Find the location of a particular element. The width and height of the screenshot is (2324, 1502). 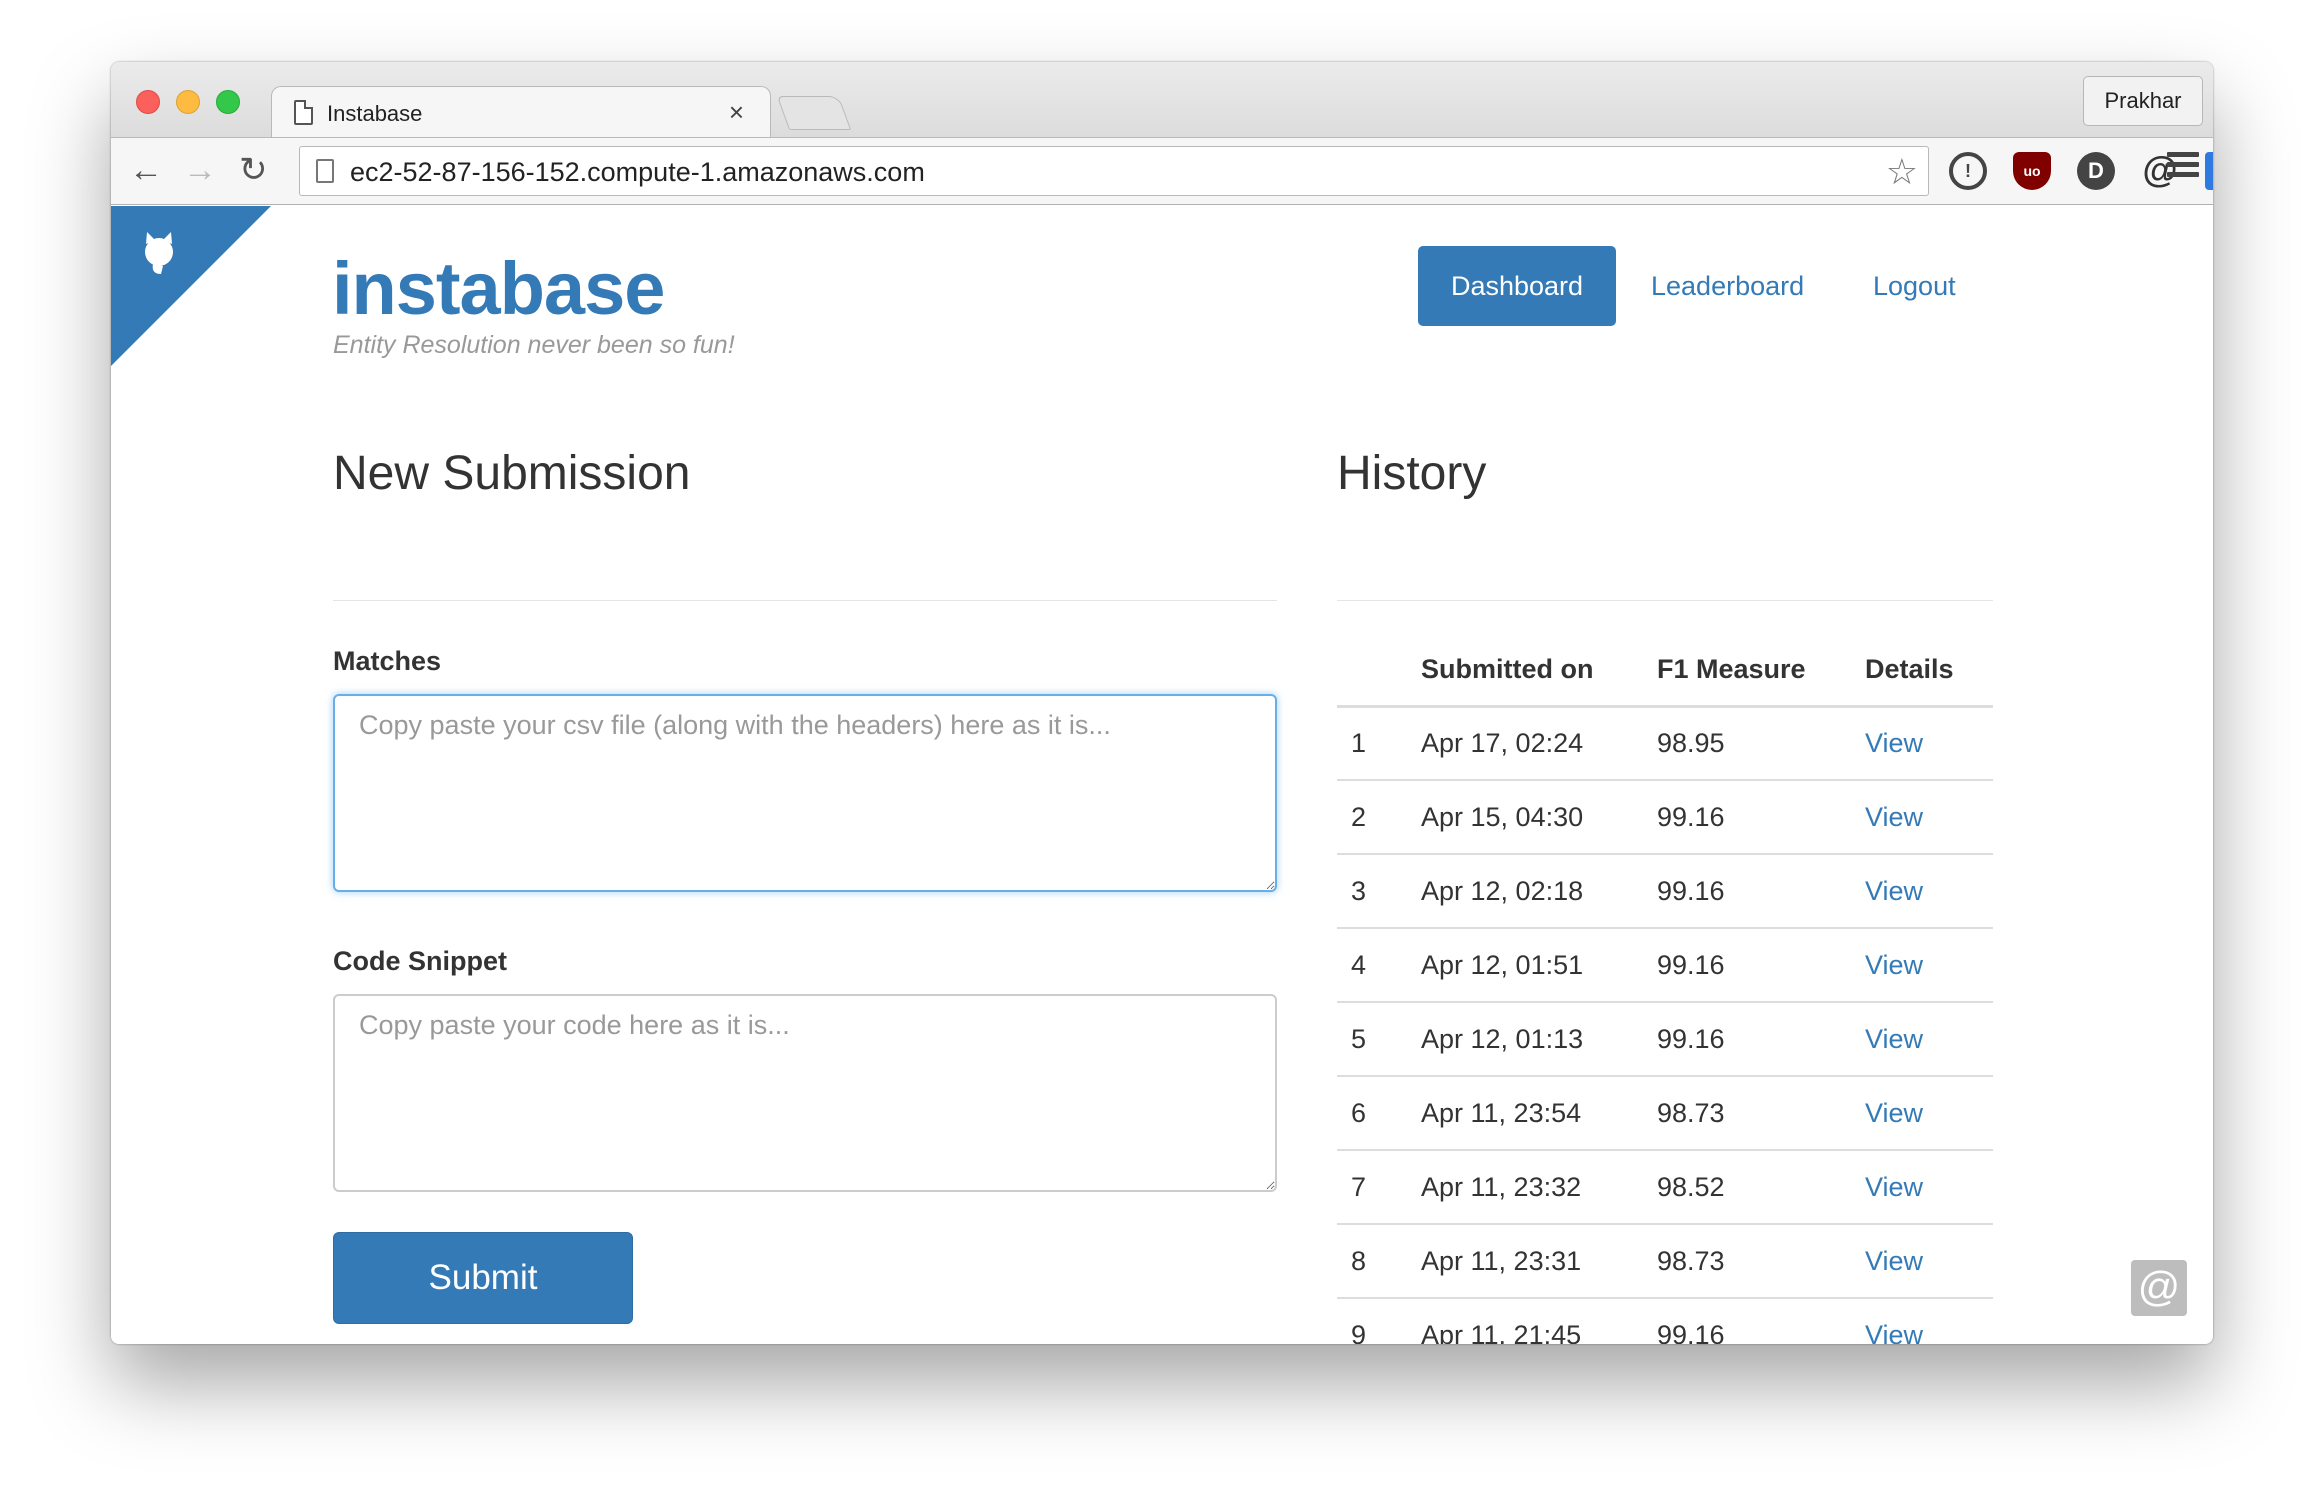

table-row: 5 Apr 12, 01:13 99.16 View is located at coordinates (1665, 1039).